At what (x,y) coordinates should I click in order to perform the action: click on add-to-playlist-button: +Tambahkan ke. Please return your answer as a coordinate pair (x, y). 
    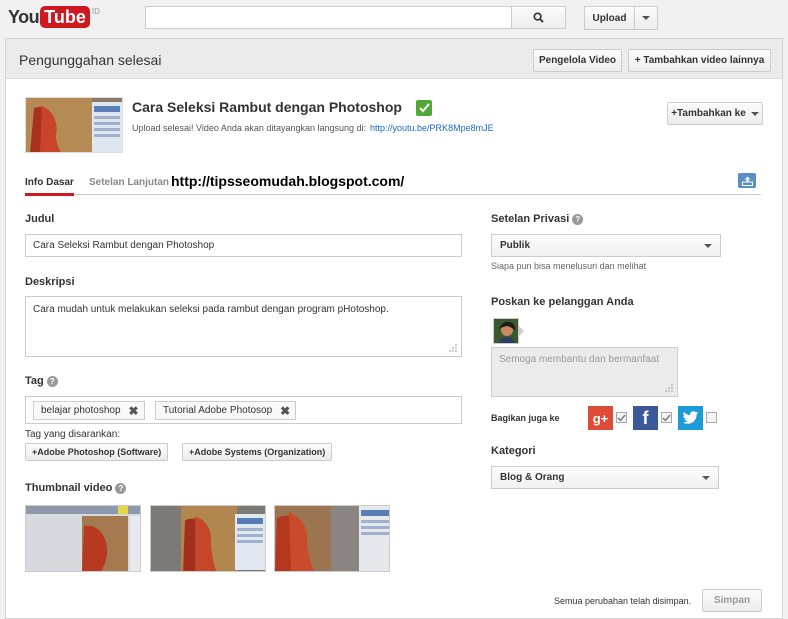
    Looking at the image, I should click on (715, 113).